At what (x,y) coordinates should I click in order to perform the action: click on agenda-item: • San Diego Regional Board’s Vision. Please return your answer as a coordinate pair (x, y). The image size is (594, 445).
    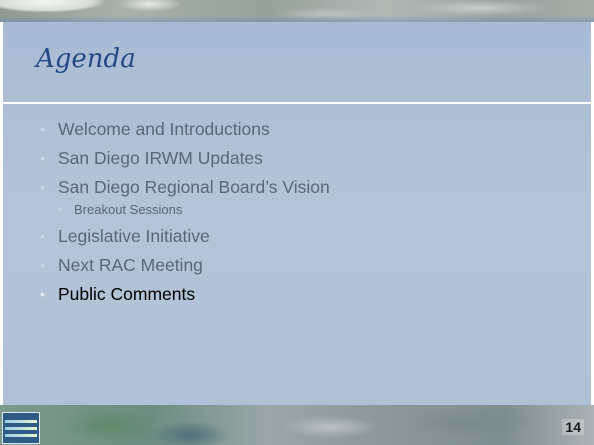
    Looking at the image, I should click on (298, 187).